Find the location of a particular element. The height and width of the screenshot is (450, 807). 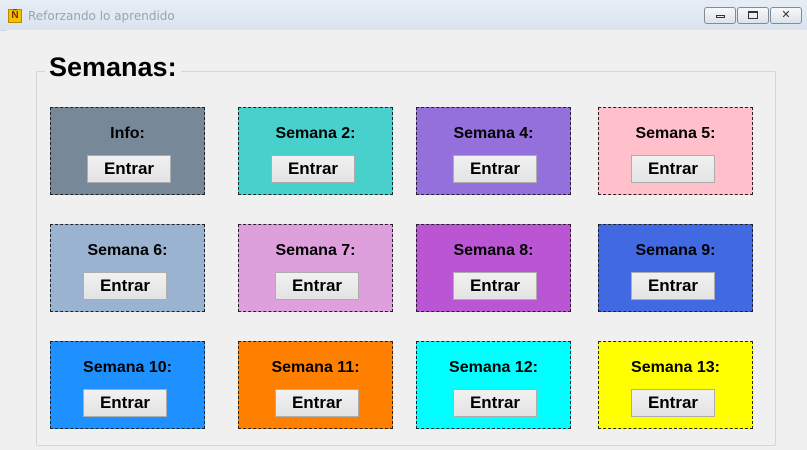

card-label: Semana 4: is located at coordinates (493, 133).